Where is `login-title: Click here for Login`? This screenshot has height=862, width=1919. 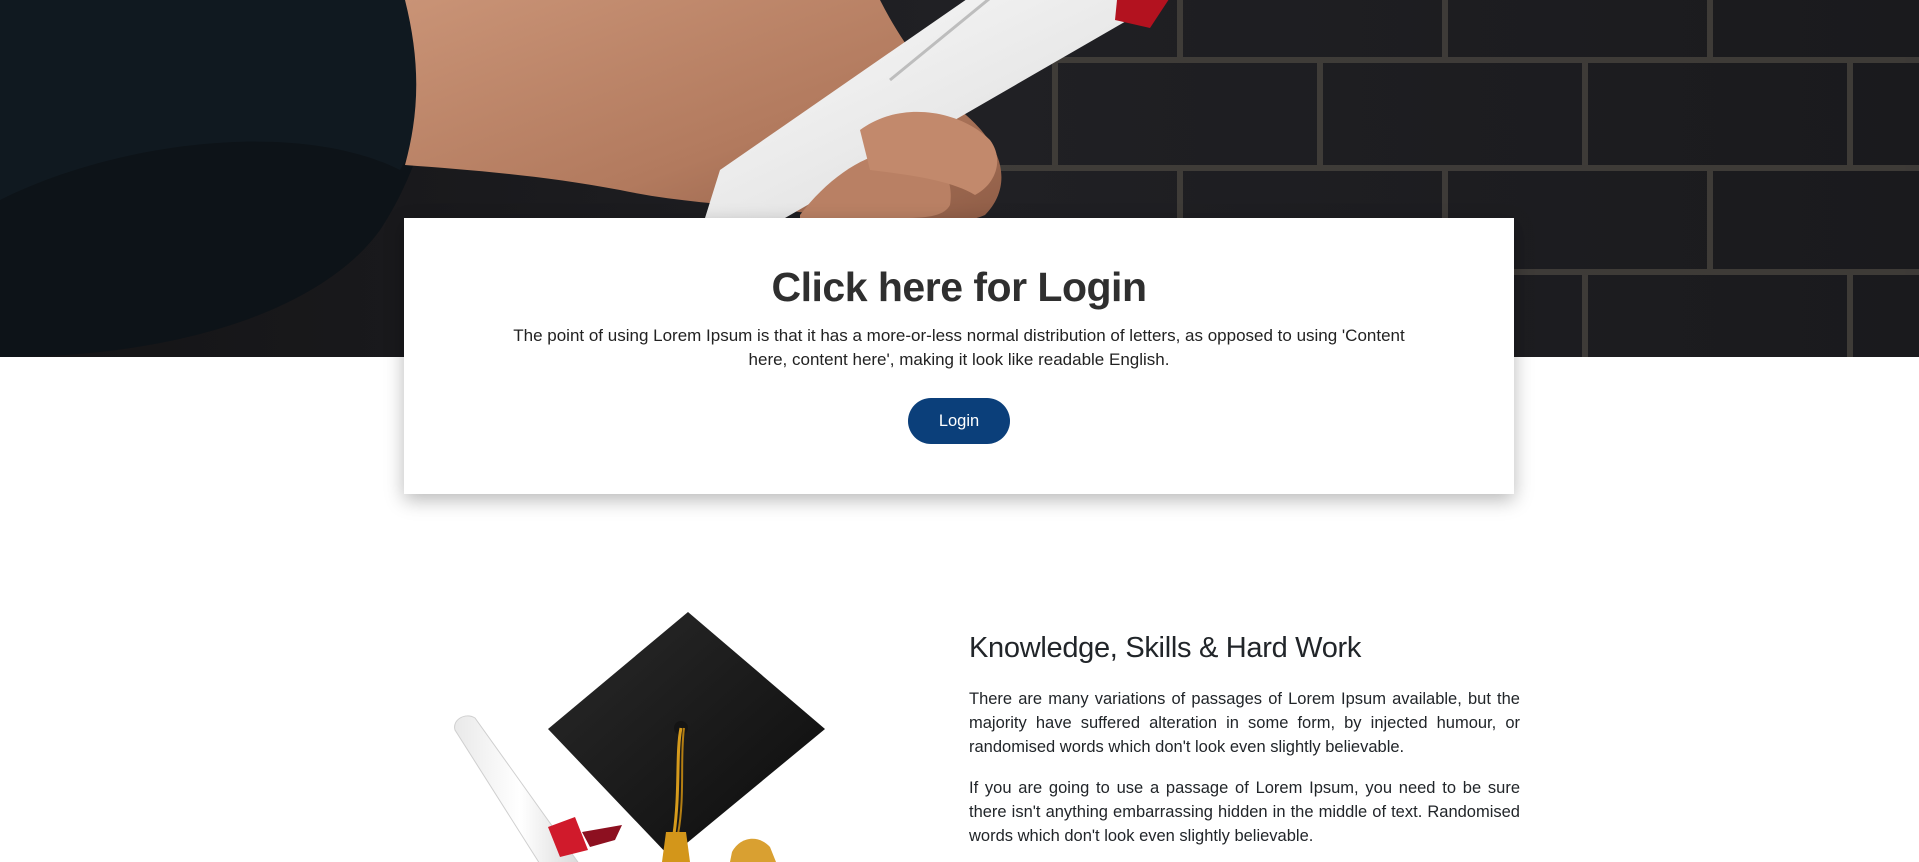 login-title: Click here for Login is located at coordinates (959, 287).